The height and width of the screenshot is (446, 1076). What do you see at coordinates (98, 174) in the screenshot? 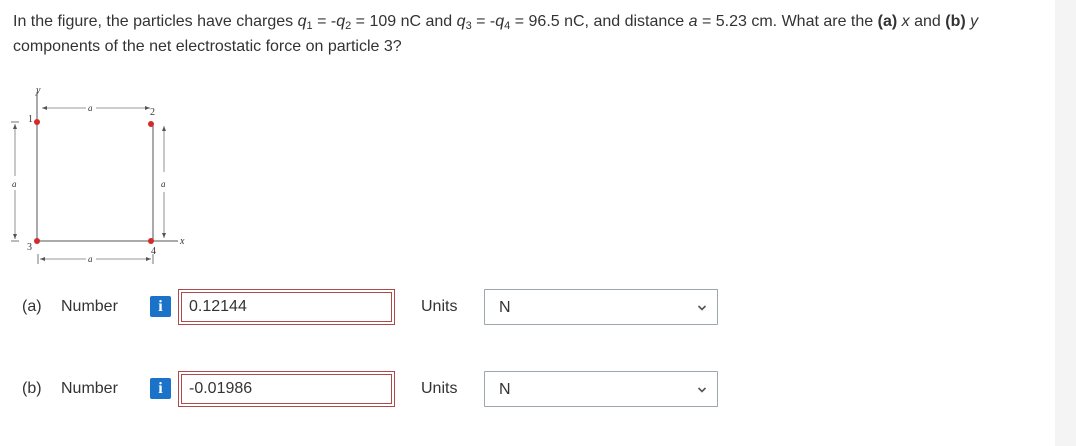
I see `figure-svg: y x a a a a 1 2 3 4` at bounding box center [98, 174].